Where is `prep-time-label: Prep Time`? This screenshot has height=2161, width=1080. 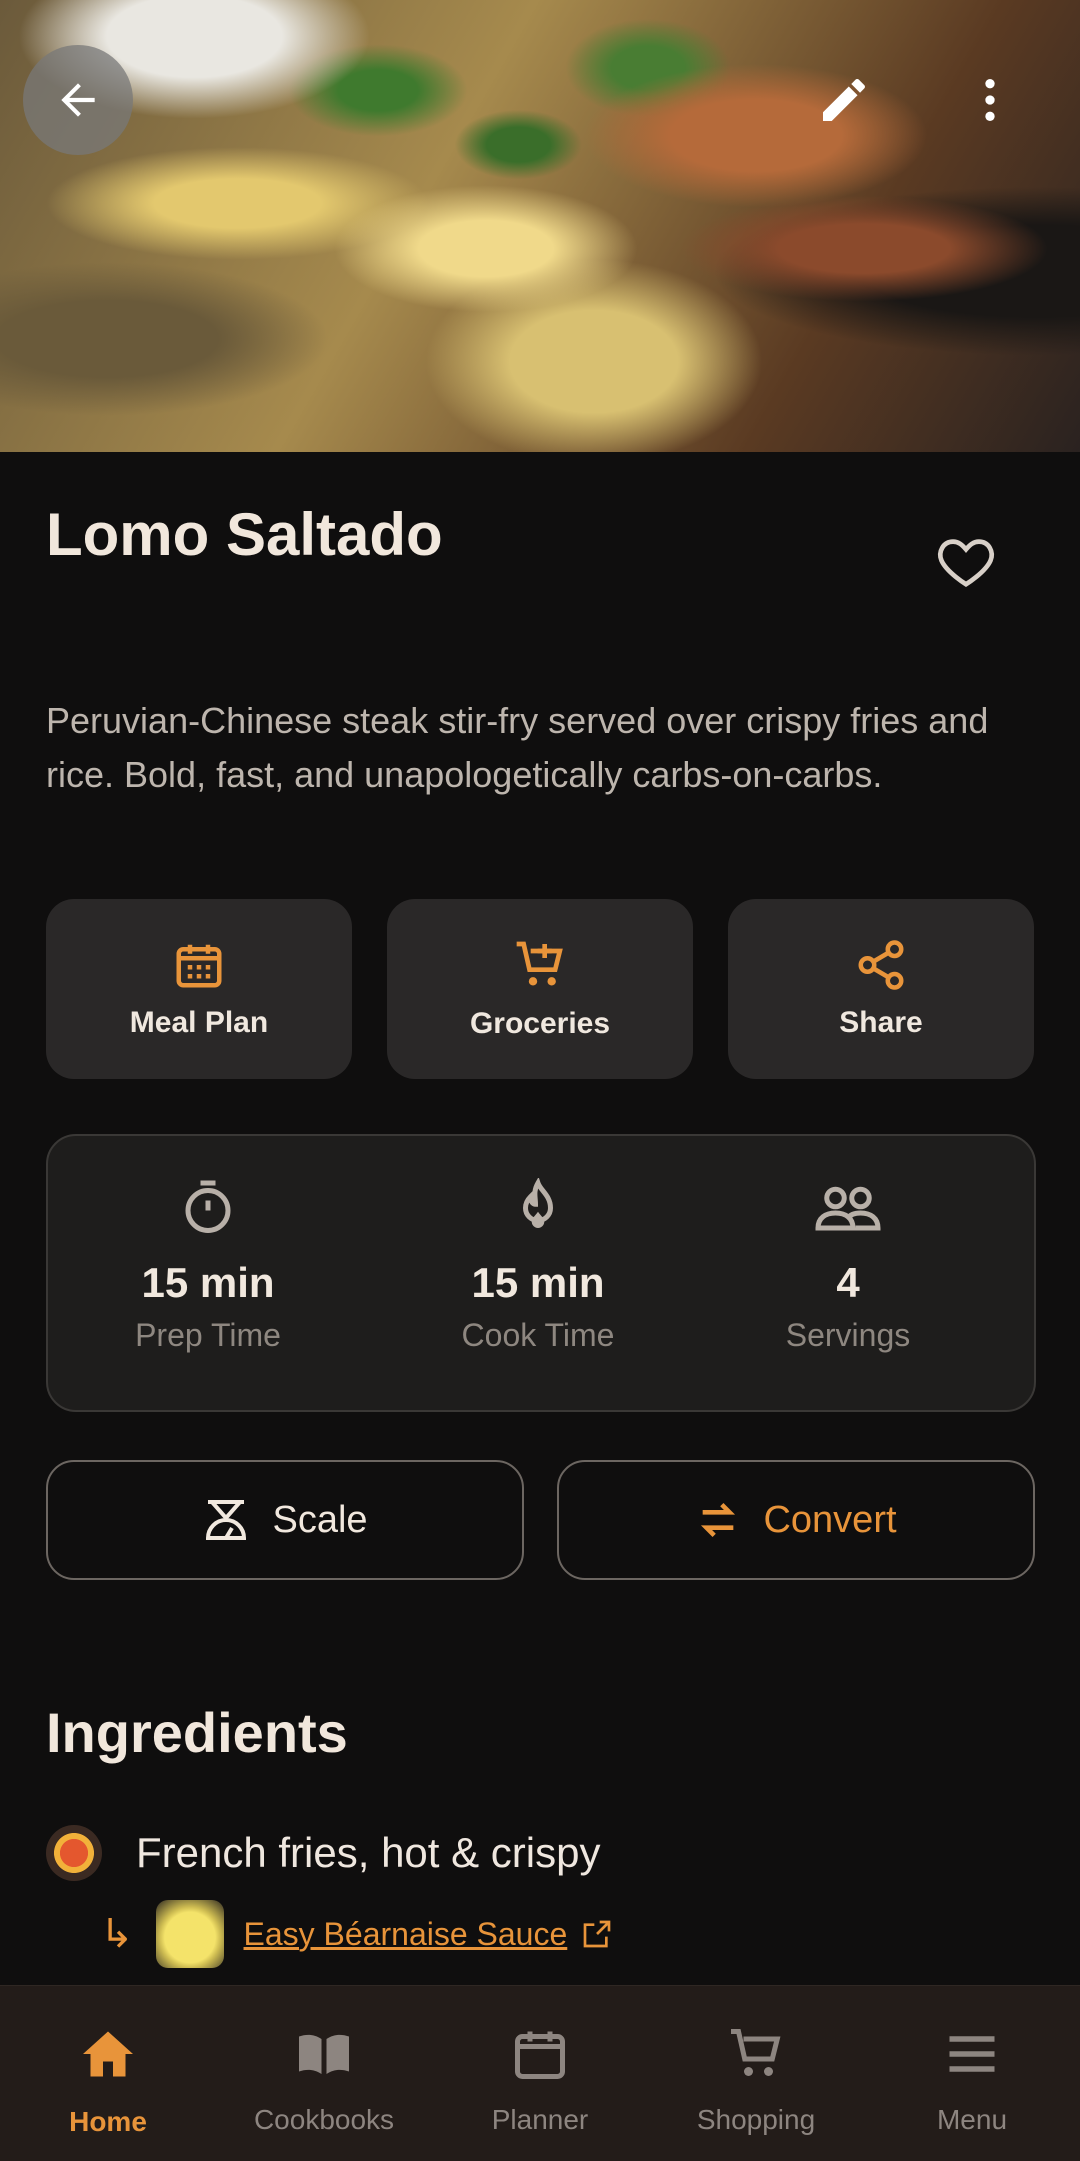 prep-time-label: Prep Time is located at coordinates (208, 1335).